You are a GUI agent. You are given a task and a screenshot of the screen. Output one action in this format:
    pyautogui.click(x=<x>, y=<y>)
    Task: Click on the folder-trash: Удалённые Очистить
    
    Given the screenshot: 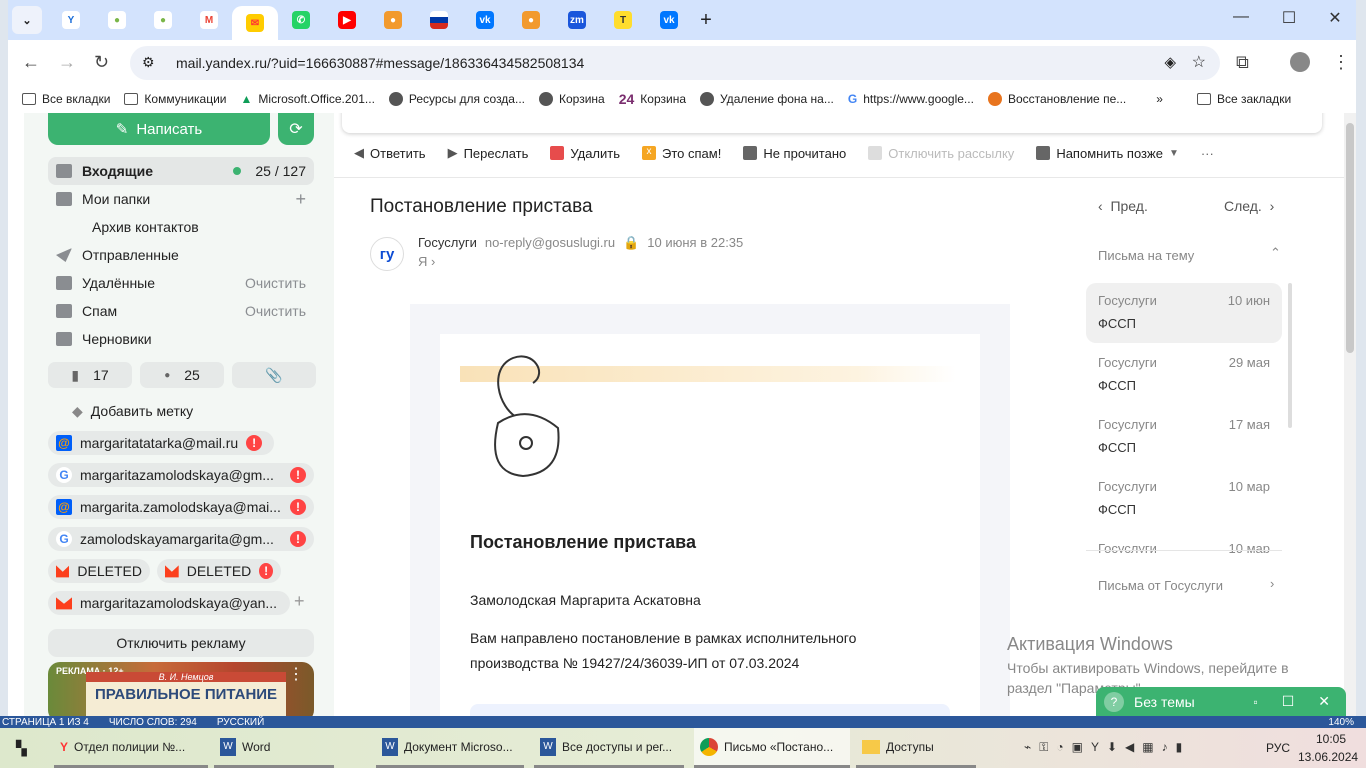 What is the action you would take?
    pyautogui.click(x=181, y=283)
    